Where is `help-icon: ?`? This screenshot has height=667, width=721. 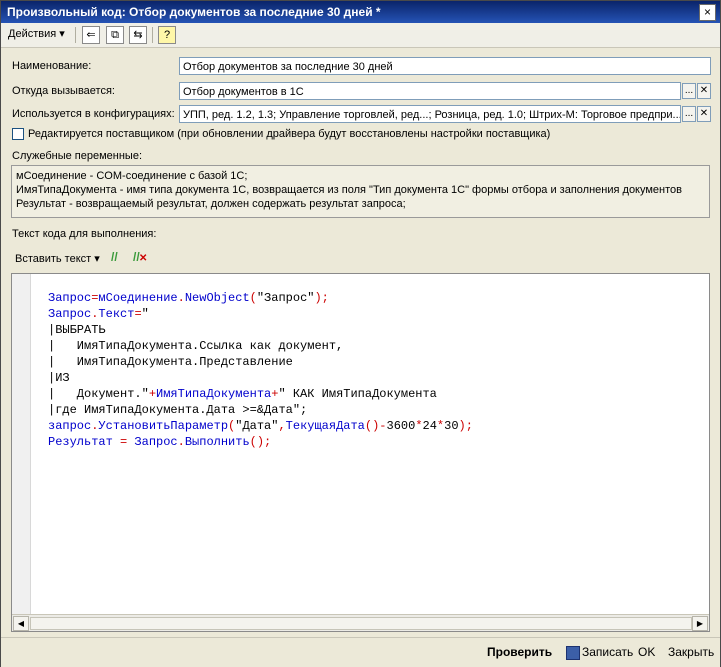
help-icon: ? is located at coordinates (167, 35).